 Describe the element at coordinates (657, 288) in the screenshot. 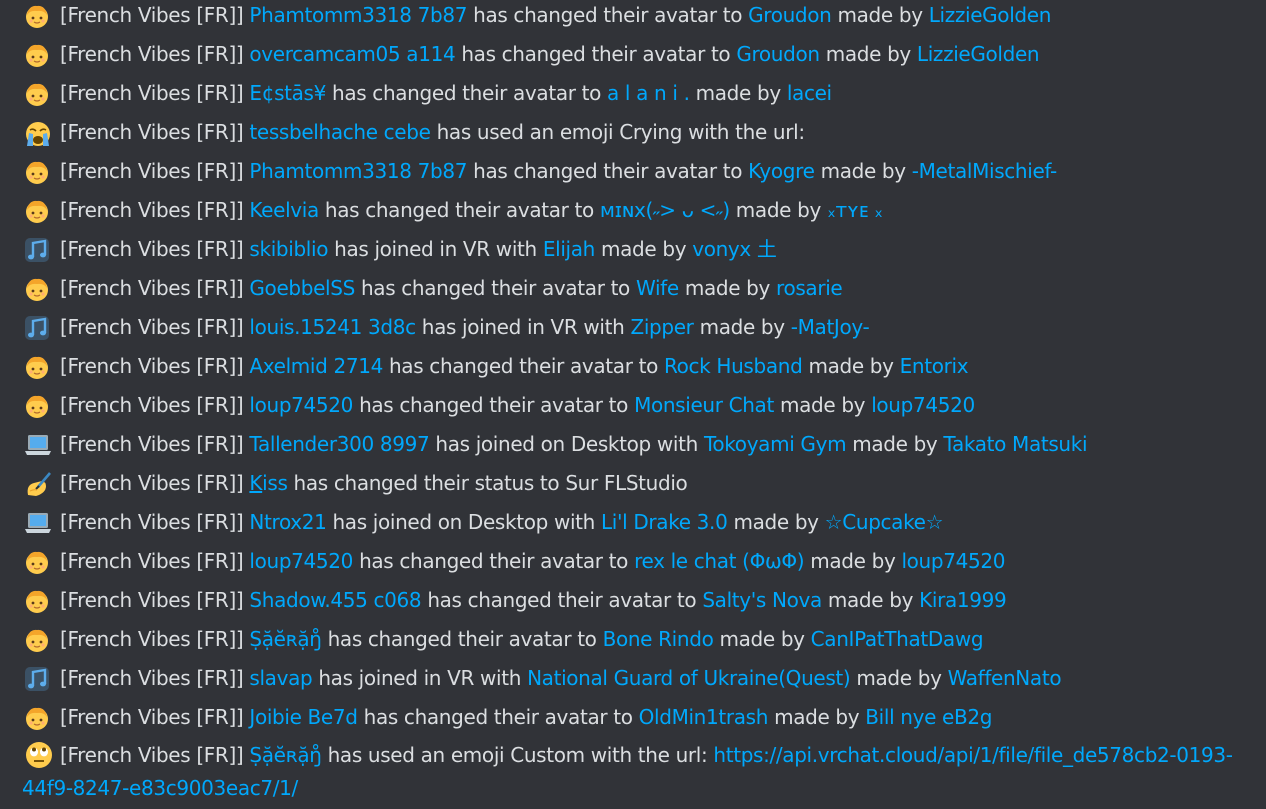

I see `target-link: Wife` at that location.